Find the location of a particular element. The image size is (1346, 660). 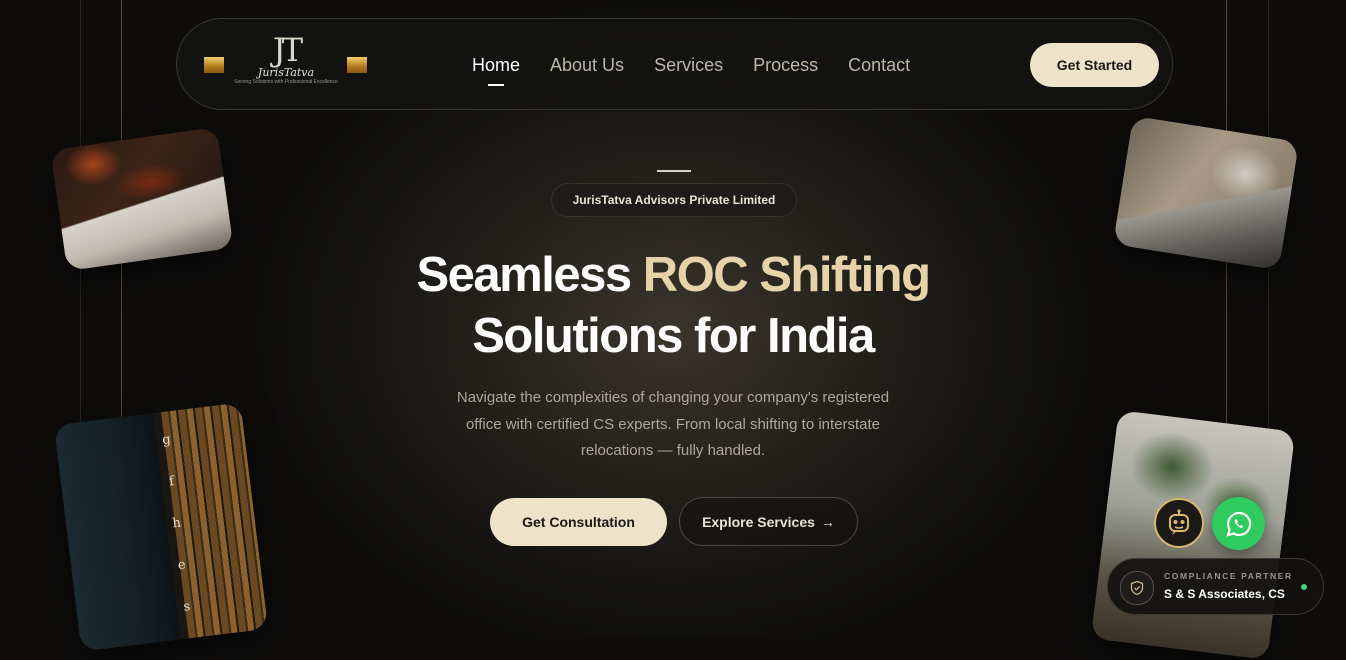

robot-icon is located at coordinates (1179, 522).